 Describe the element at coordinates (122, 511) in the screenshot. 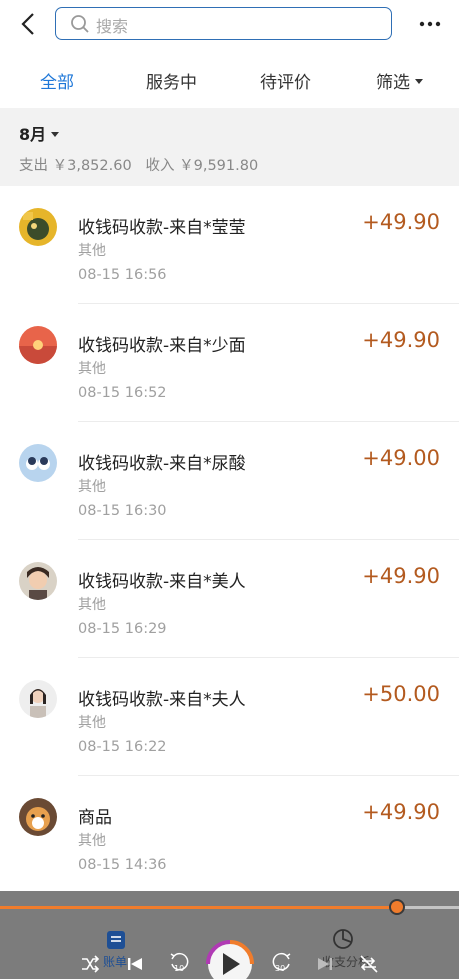

I see `transaction-time: 08-15 16:30` at that location.